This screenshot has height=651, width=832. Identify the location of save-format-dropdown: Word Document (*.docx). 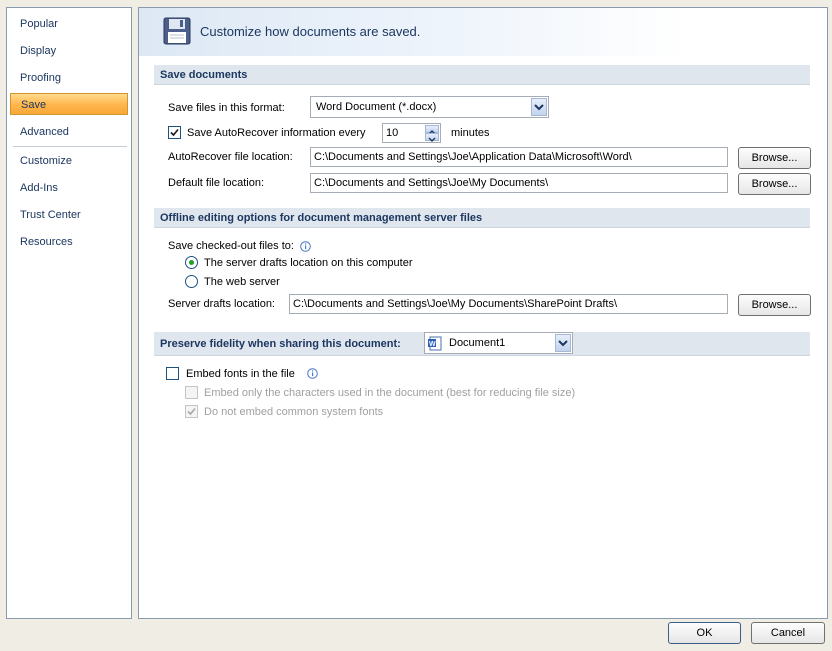
(429, 107).